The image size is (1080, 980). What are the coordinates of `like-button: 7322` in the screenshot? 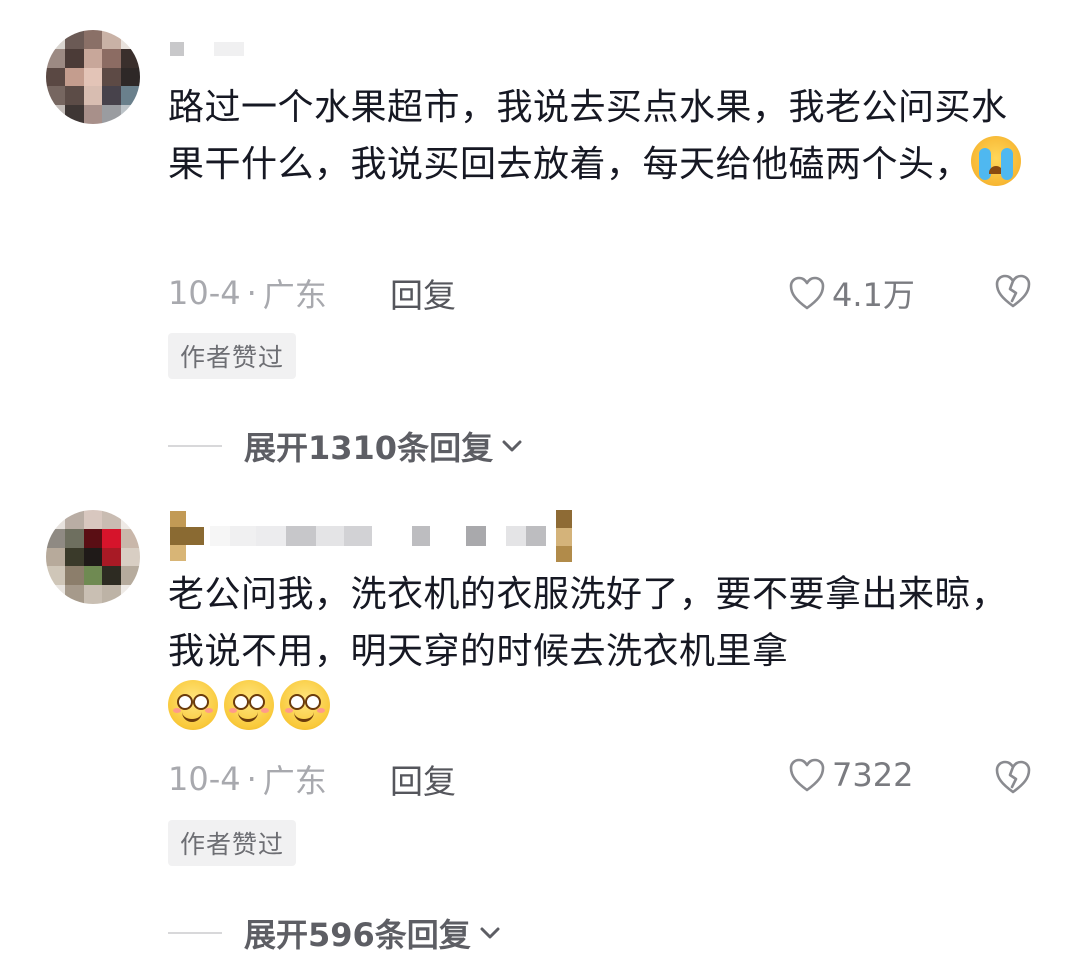 It's located at (850, 775).